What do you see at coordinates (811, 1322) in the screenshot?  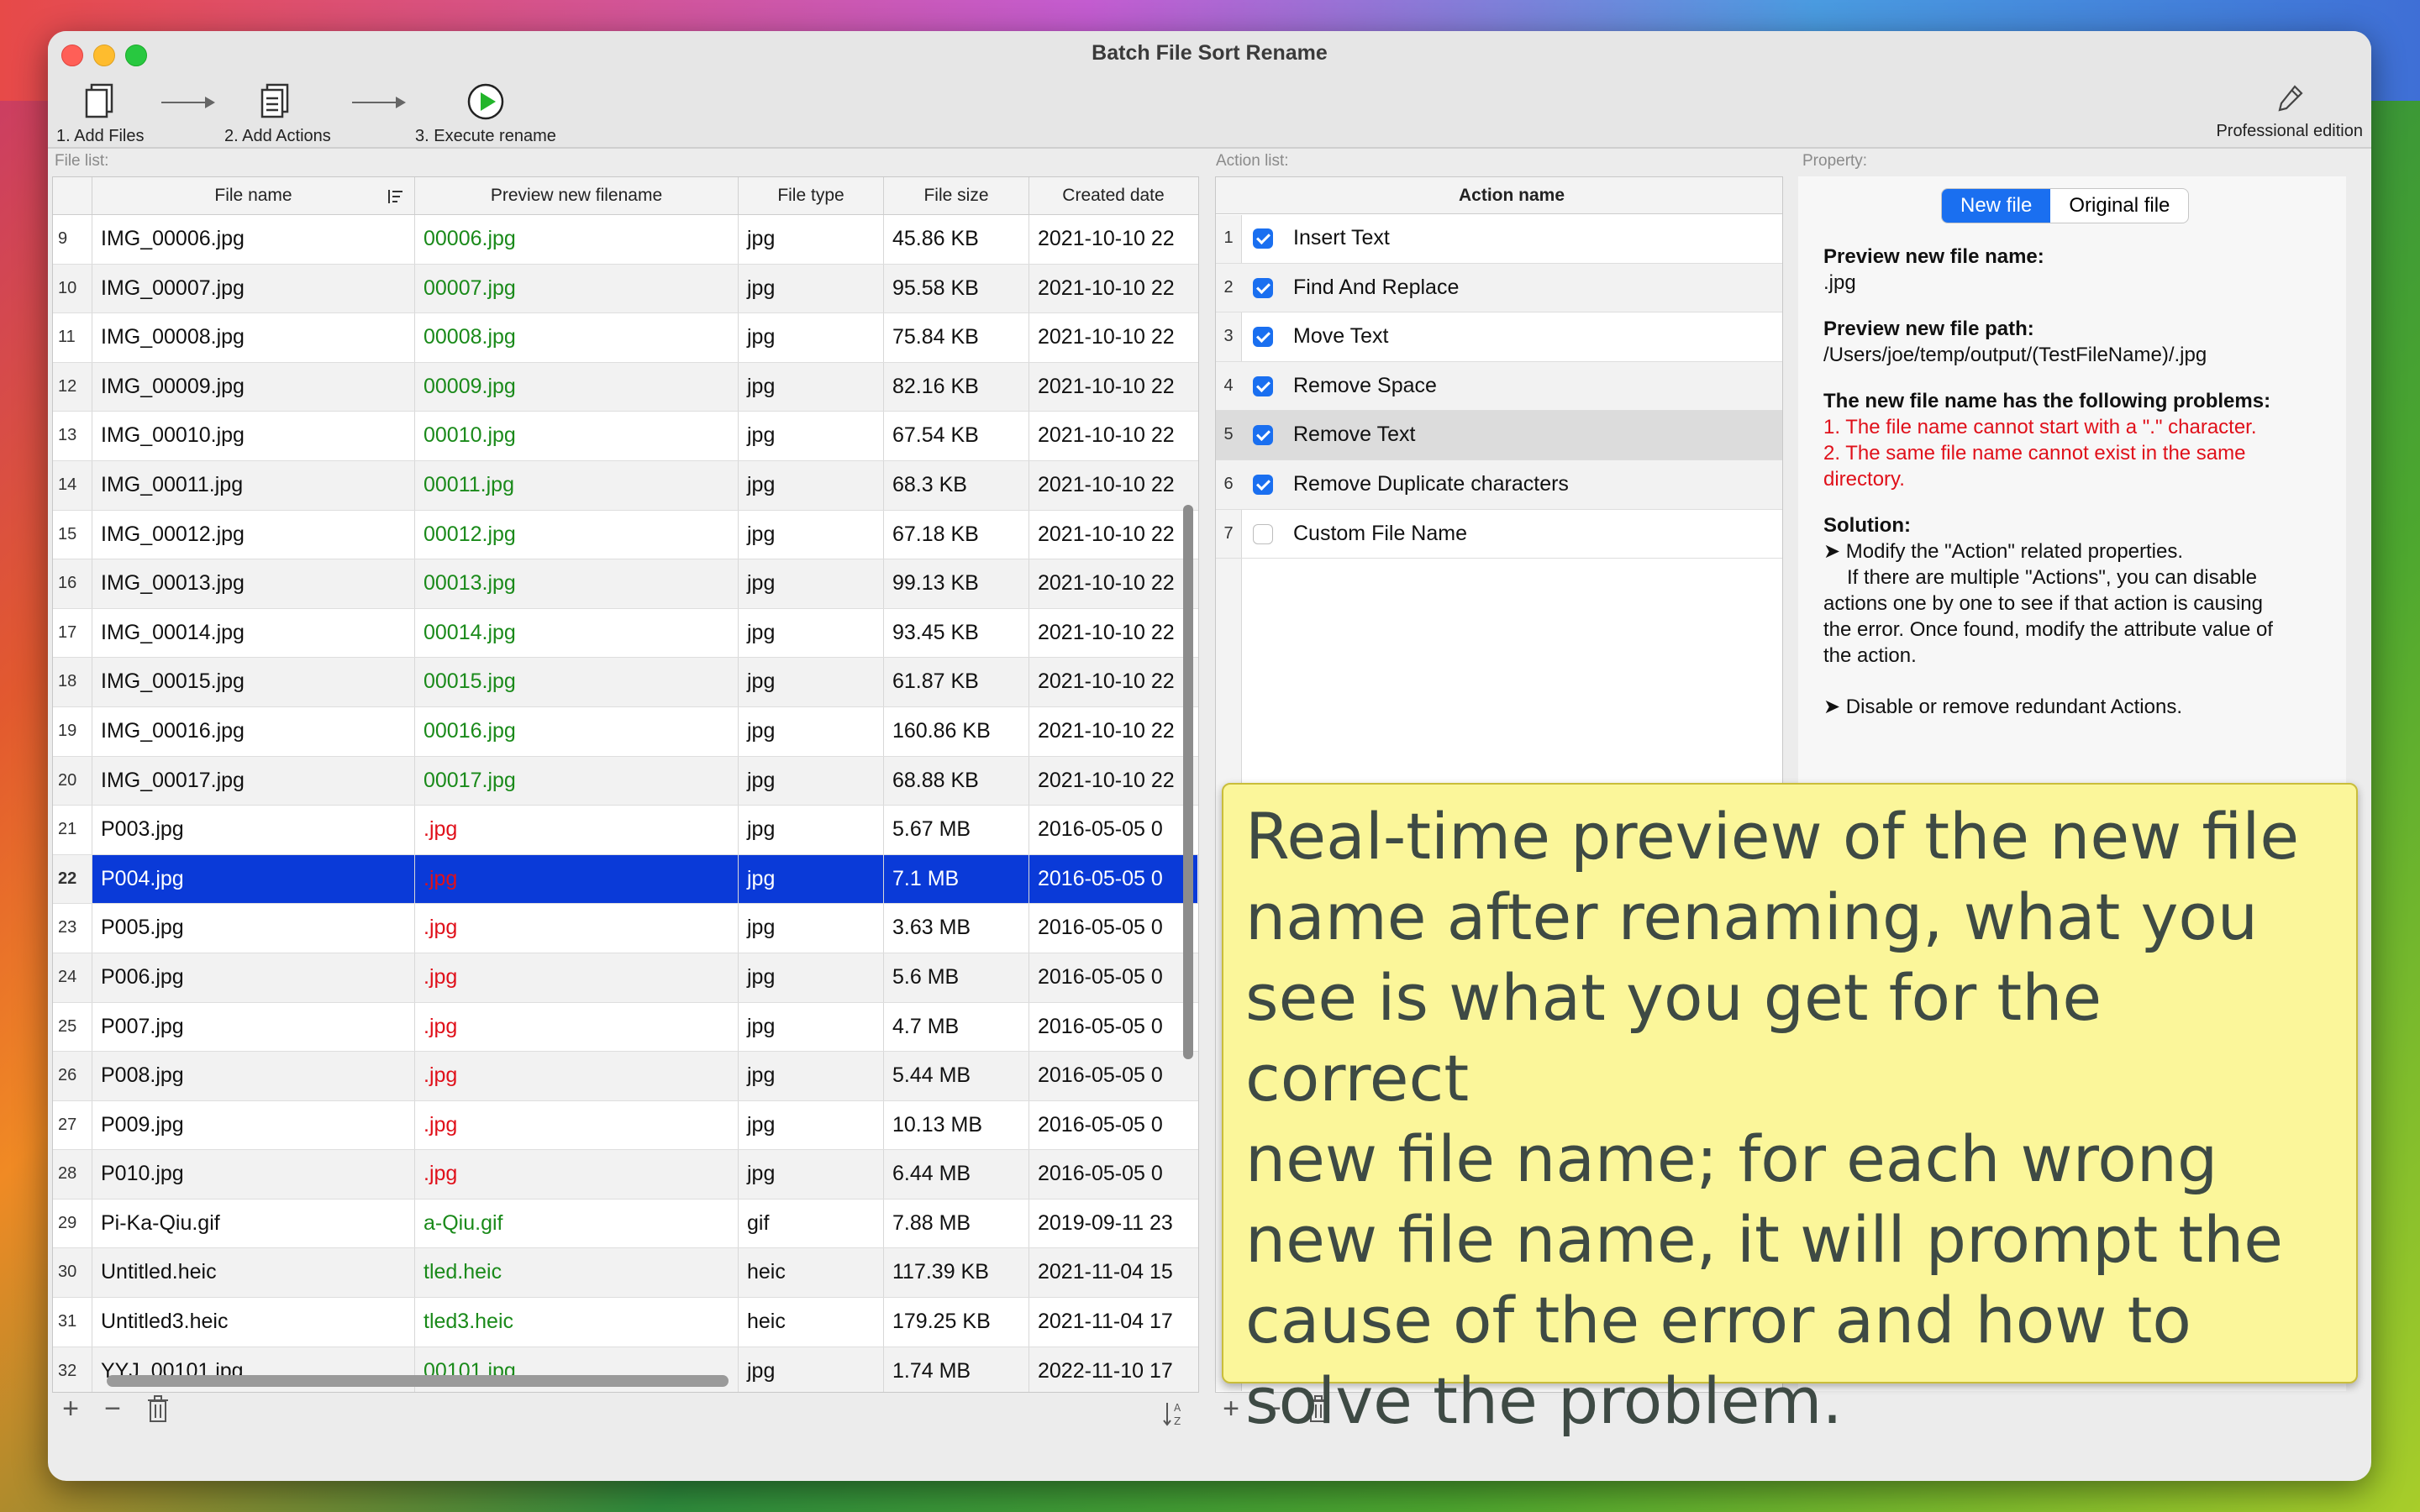 I see `file-type-cell: heic` at bounding box center [811, 1322].